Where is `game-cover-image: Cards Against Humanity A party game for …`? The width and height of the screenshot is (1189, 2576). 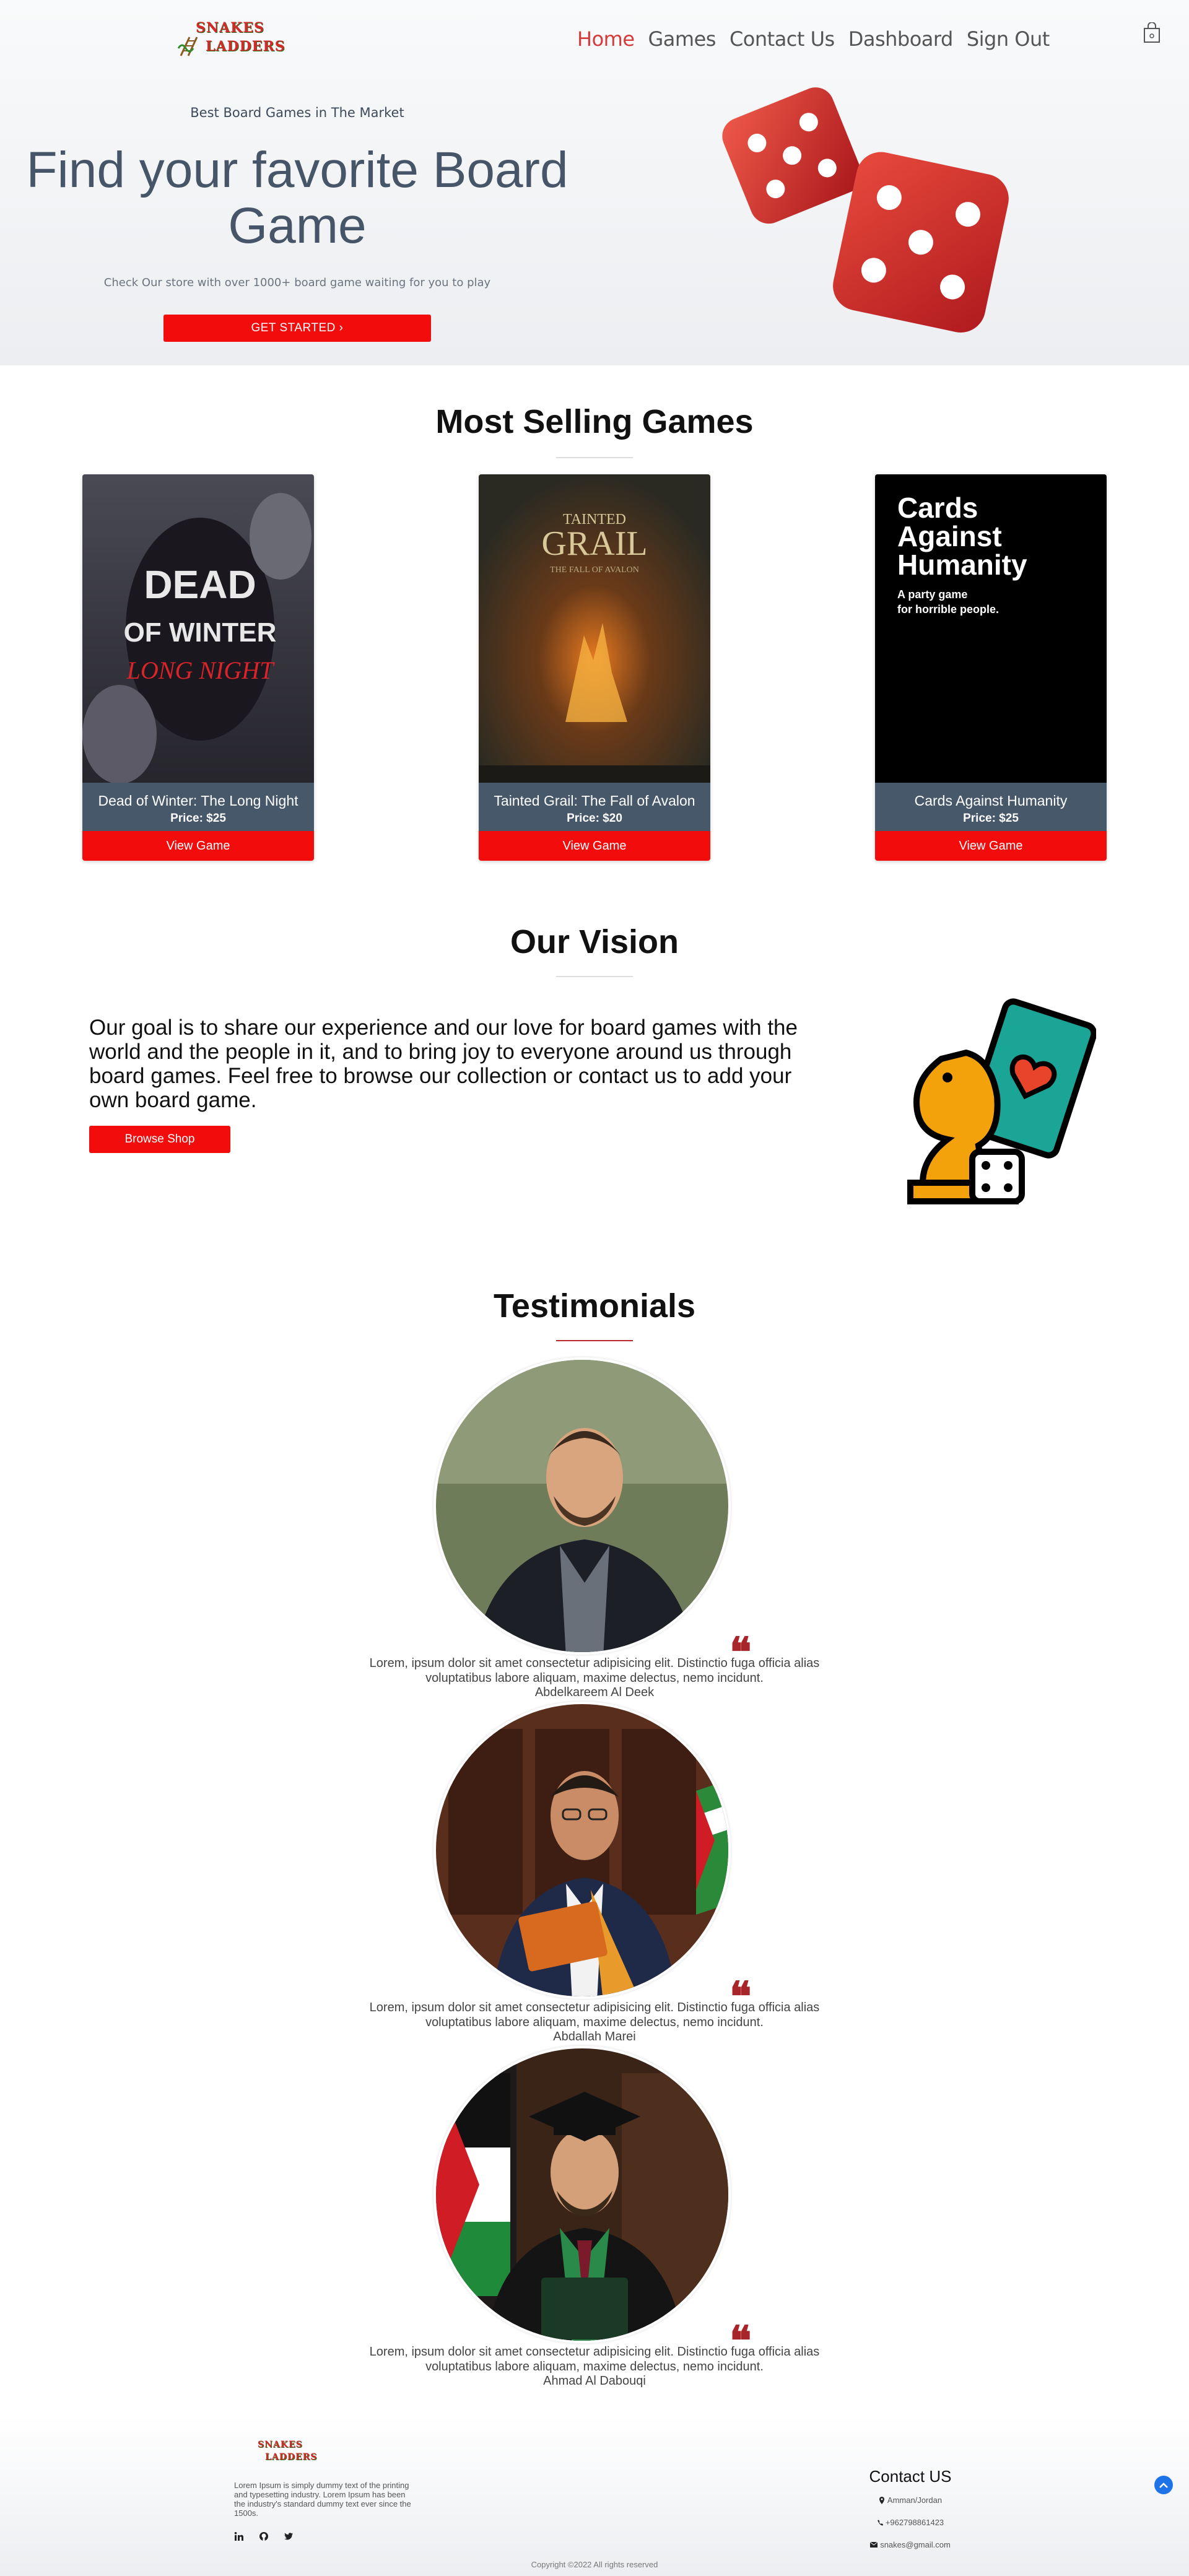
game-cover-image: Cards Against Humanity A party game for … is located at coordinates (991, 628).